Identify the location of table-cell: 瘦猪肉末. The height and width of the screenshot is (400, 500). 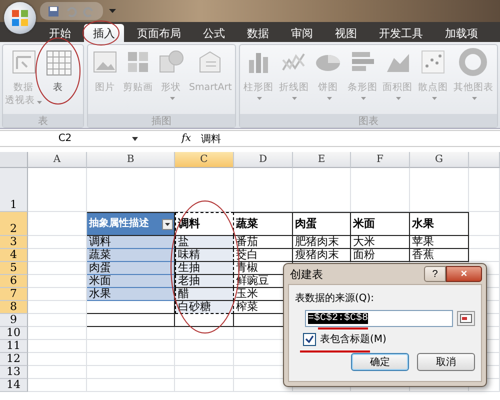
(322, 255).